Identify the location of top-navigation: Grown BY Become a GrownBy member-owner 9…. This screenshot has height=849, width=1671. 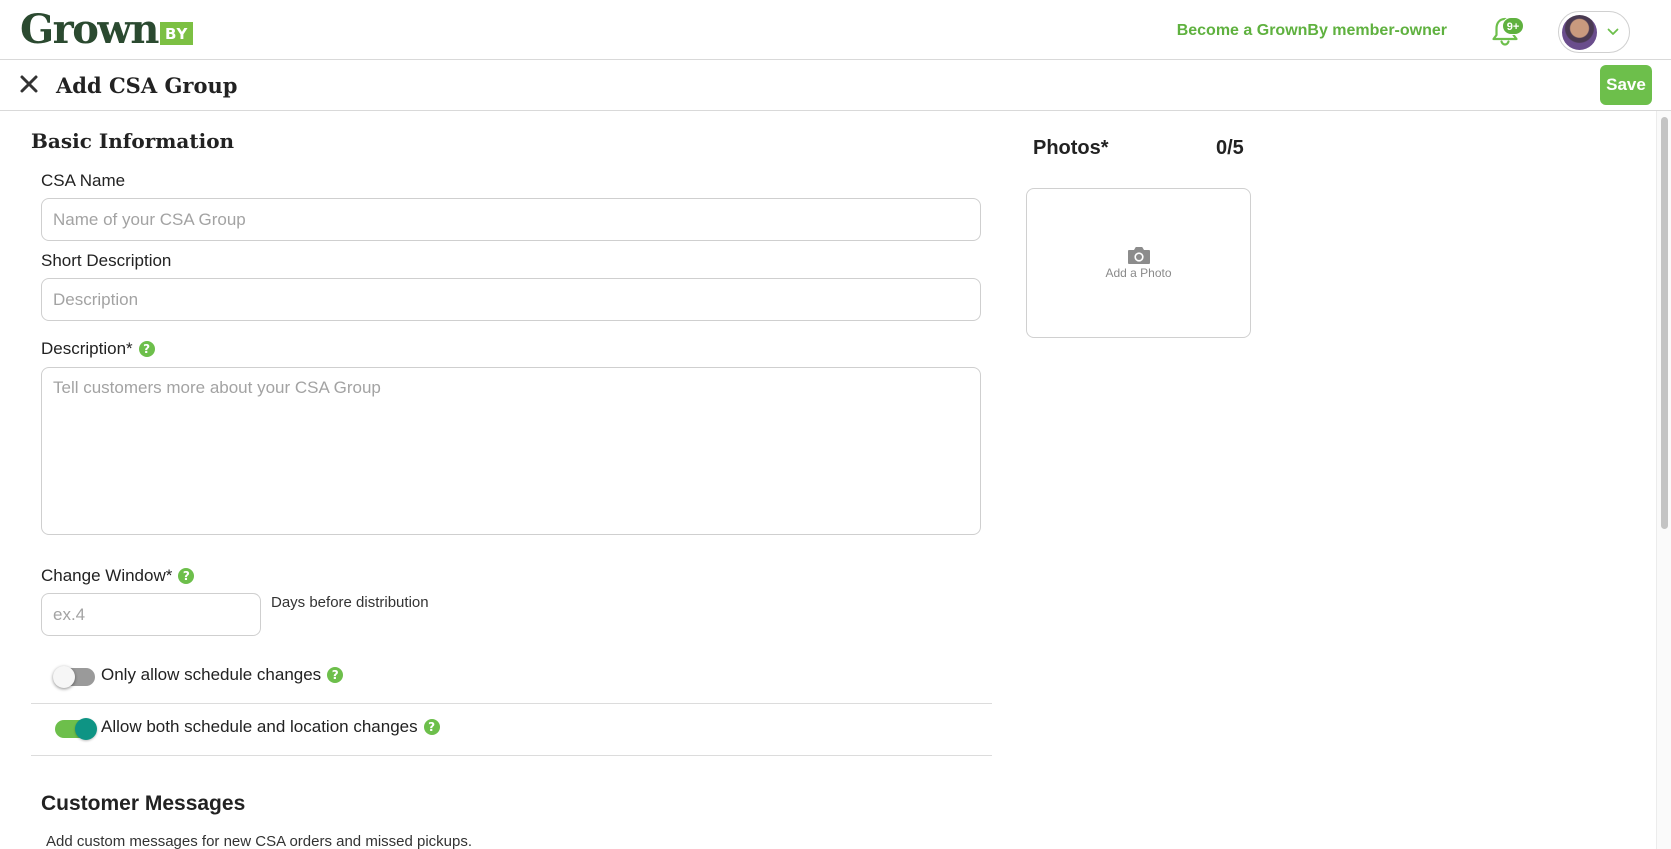
(835, 30).